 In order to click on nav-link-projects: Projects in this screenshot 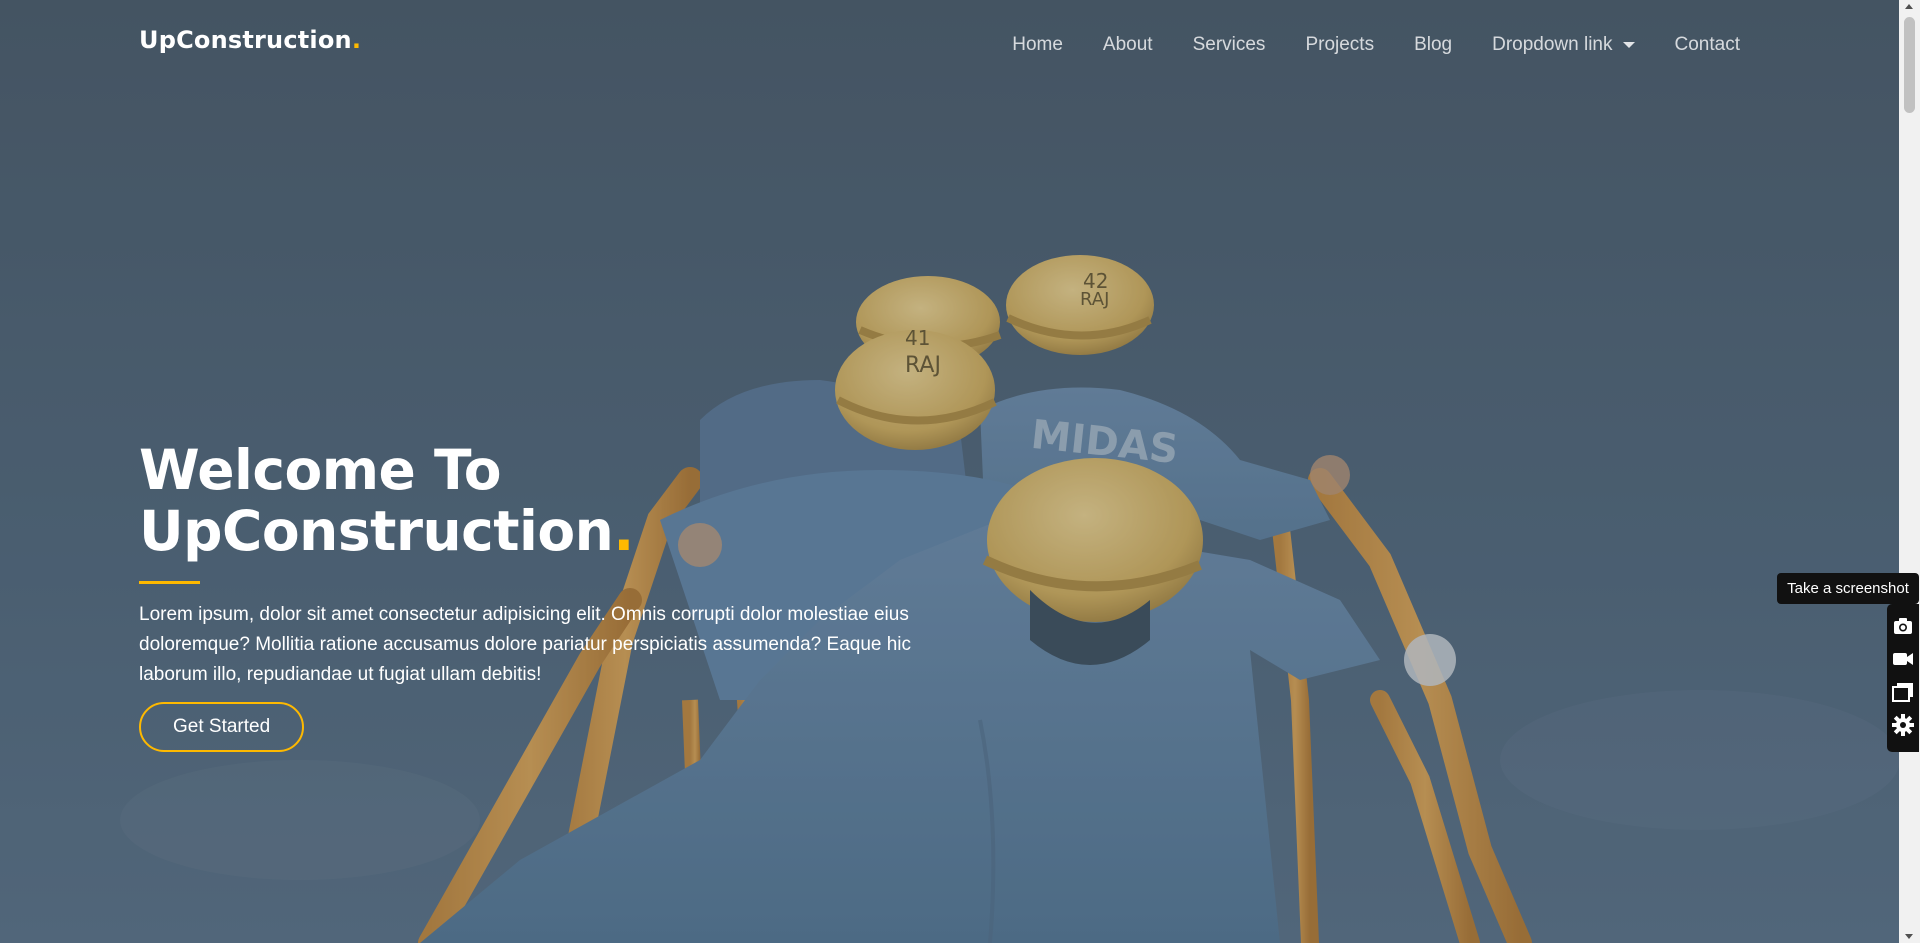, I will do `click(1339, 45)`.